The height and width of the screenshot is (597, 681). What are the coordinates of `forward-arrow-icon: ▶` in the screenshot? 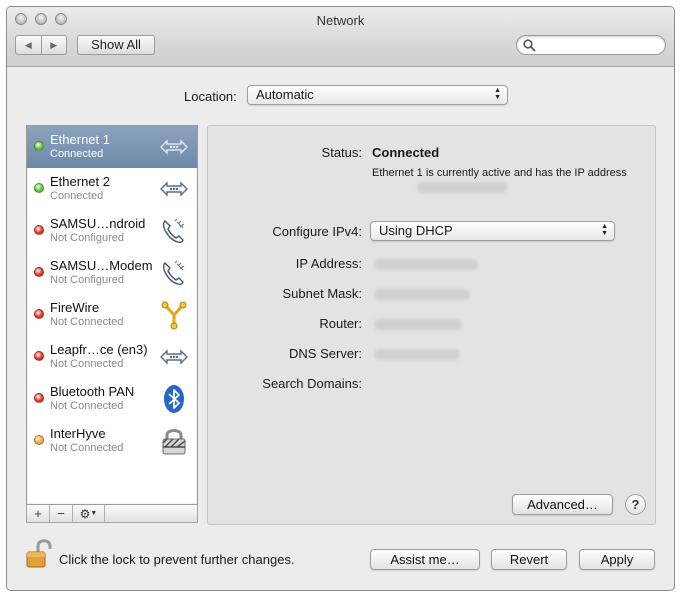 It's located at (54, 45).